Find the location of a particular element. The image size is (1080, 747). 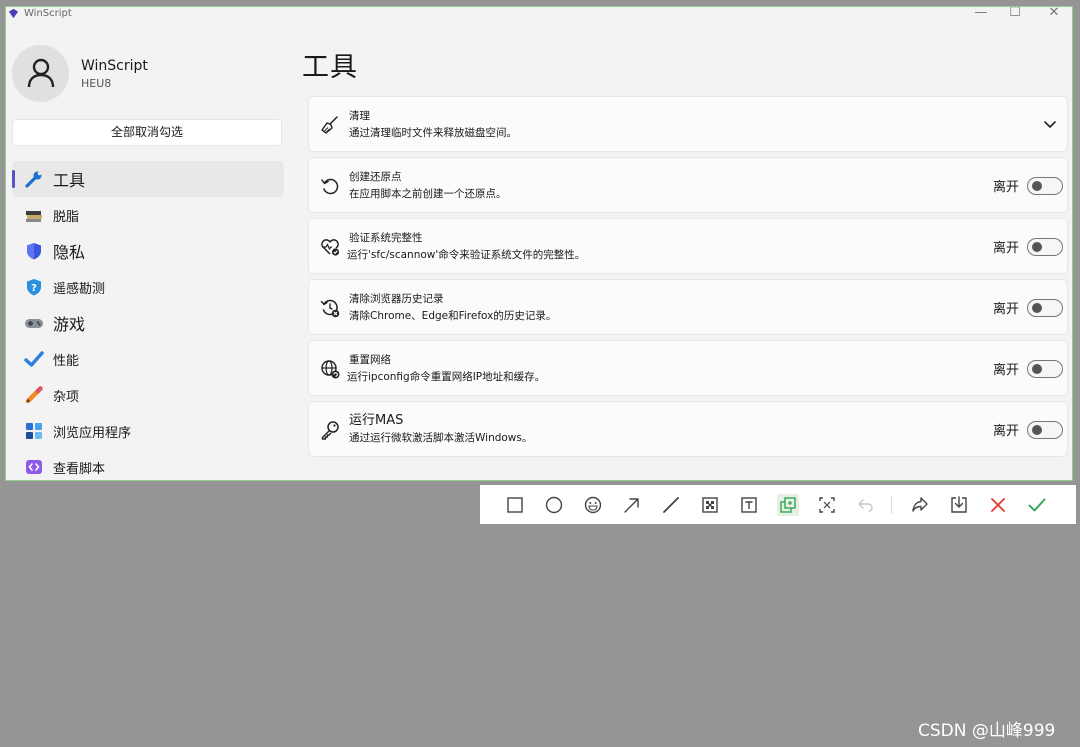

sidebar-item-label: 浏览应用程序 is located at coordinates (92, 433).